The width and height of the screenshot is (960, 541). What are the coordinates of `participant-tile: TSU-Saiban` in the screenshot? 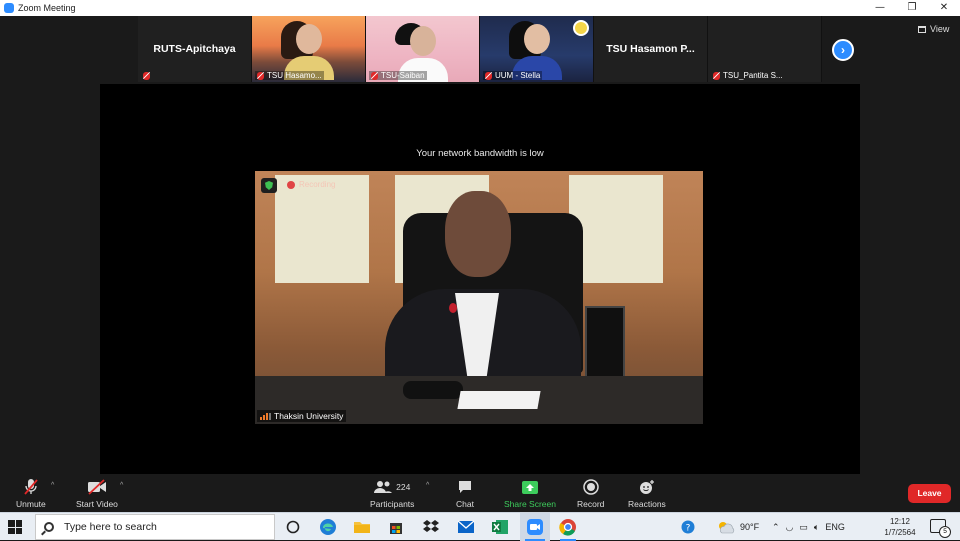 It's located at (423, 49).